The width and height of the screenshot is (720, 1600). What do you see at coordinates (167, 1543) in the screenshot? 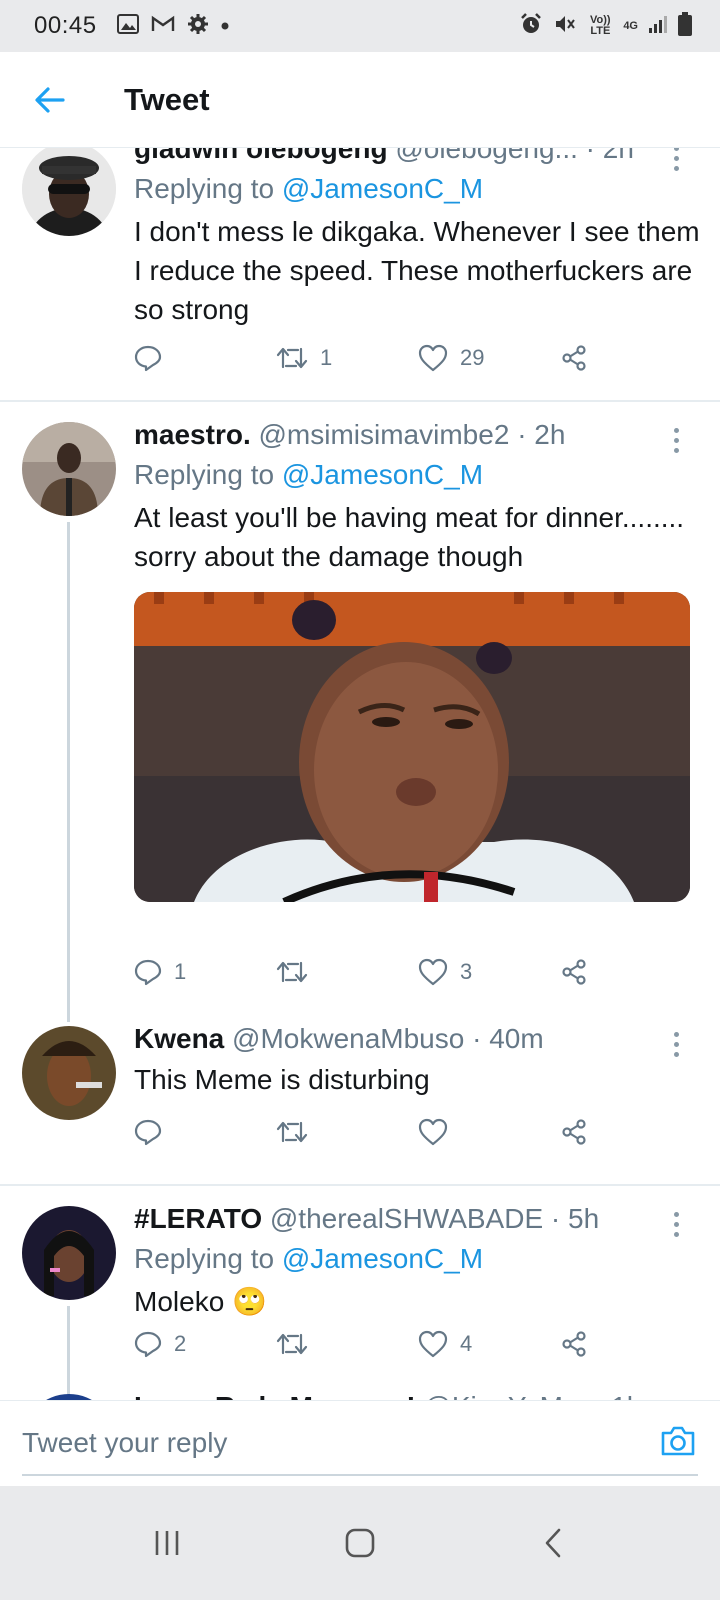
I see `recents-button` at bounding box center [167, 1543].